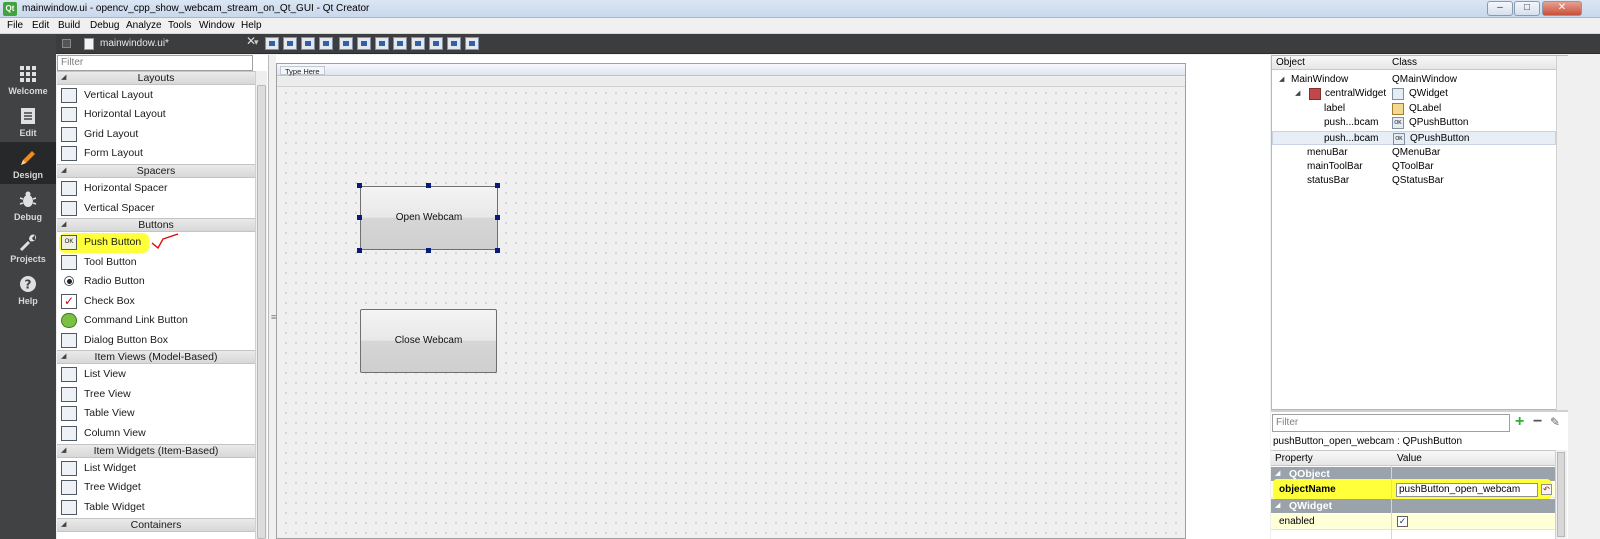 The height and width of the screenshot is (539, 1600). What do you see at coordinates (1413, 506) in the screenshot?
I see `property-group-qwidget: ◢ QWidget` at bounding box center [1413, 506].